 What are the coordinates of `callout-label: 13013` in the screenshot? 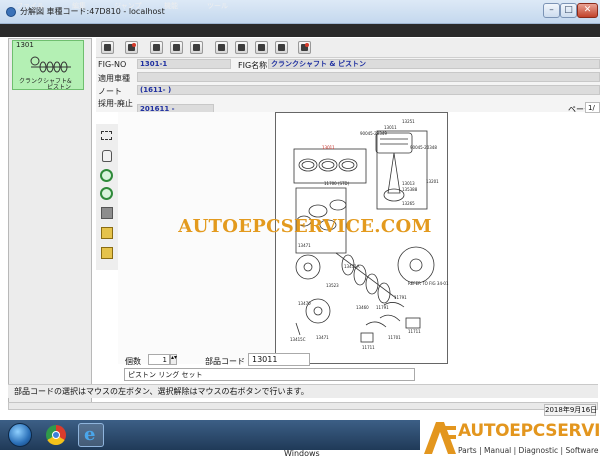 It's located at (408, 183).